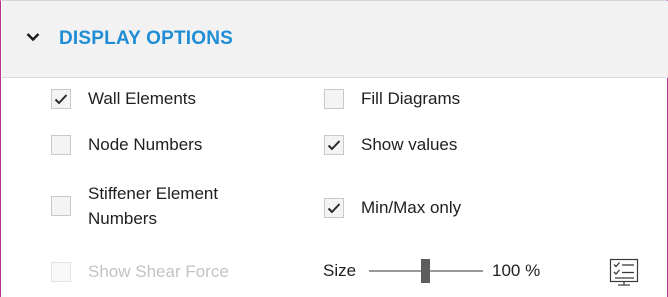 This screenshot has width=668, height=297. I want to click on size-label: Size, so click(340, 270).